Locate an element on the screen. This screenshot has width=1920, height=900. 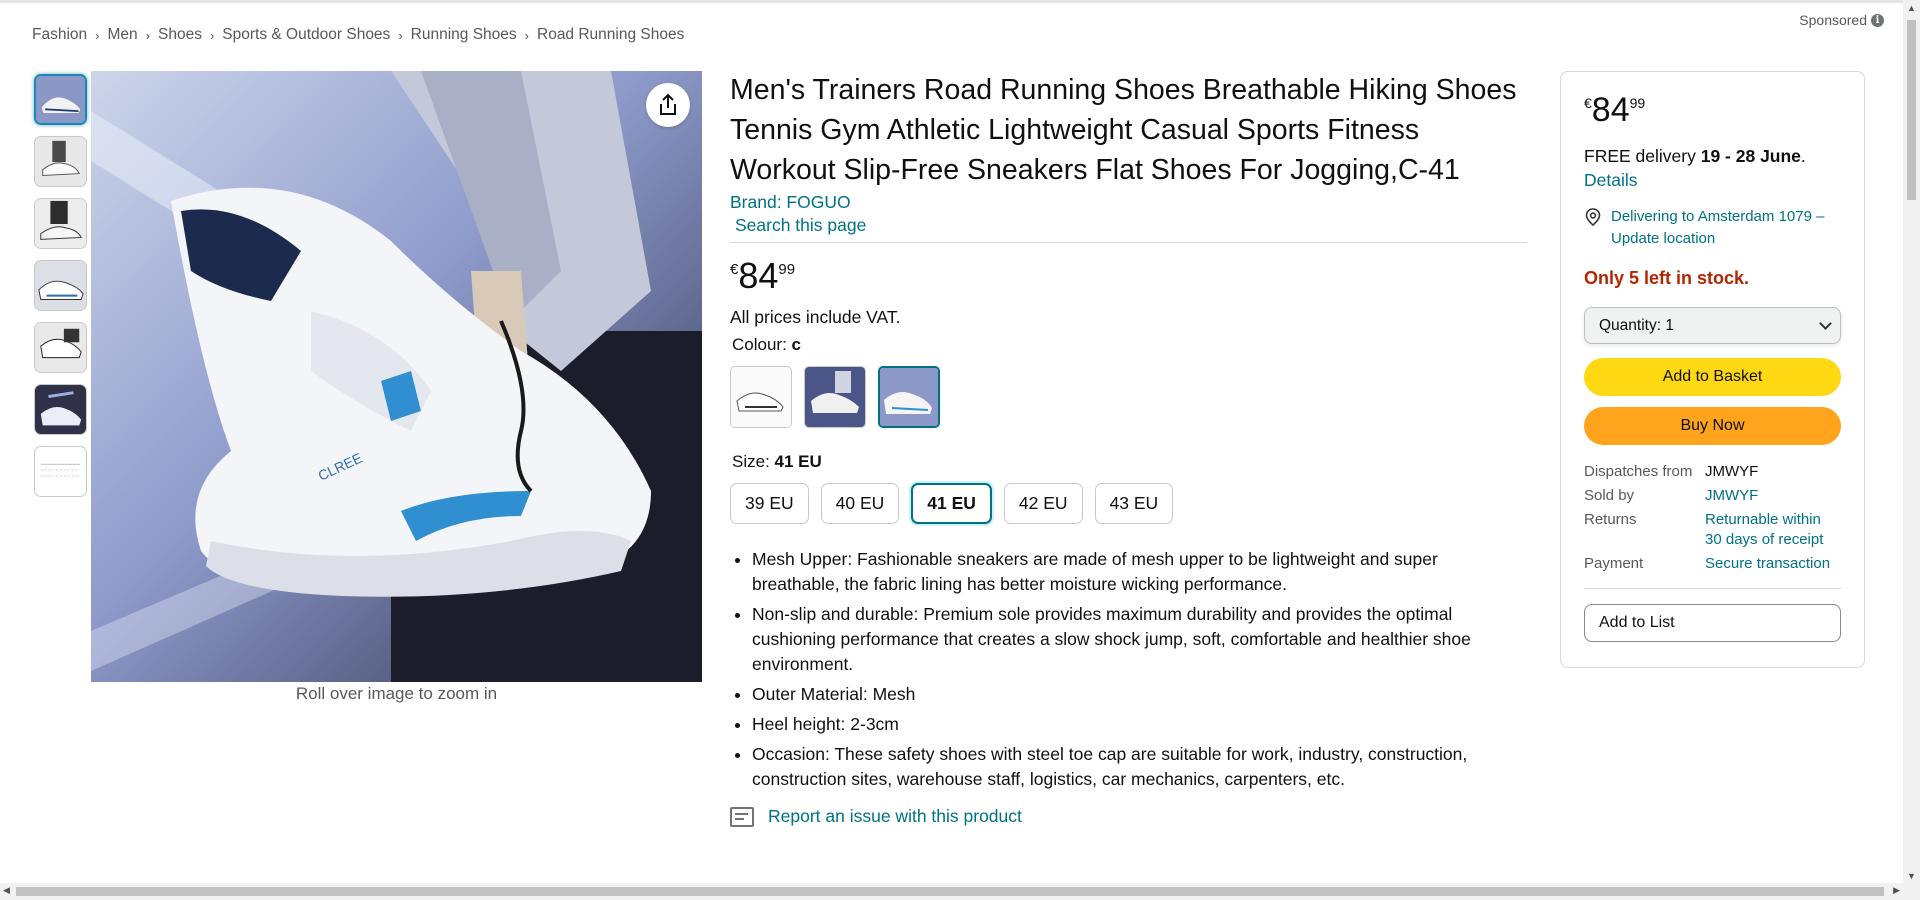
breadcrumb-road-running: Road Running Shoes is located at coordinates (610, 35).